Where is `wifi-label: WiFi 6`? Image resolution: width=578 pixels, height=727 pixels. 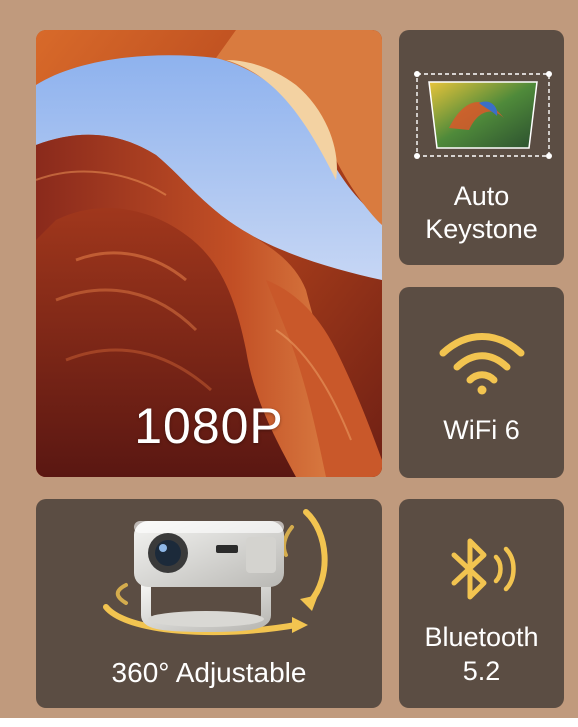
wifi-label: WiFi 6 is located at coordinates (481, 430).